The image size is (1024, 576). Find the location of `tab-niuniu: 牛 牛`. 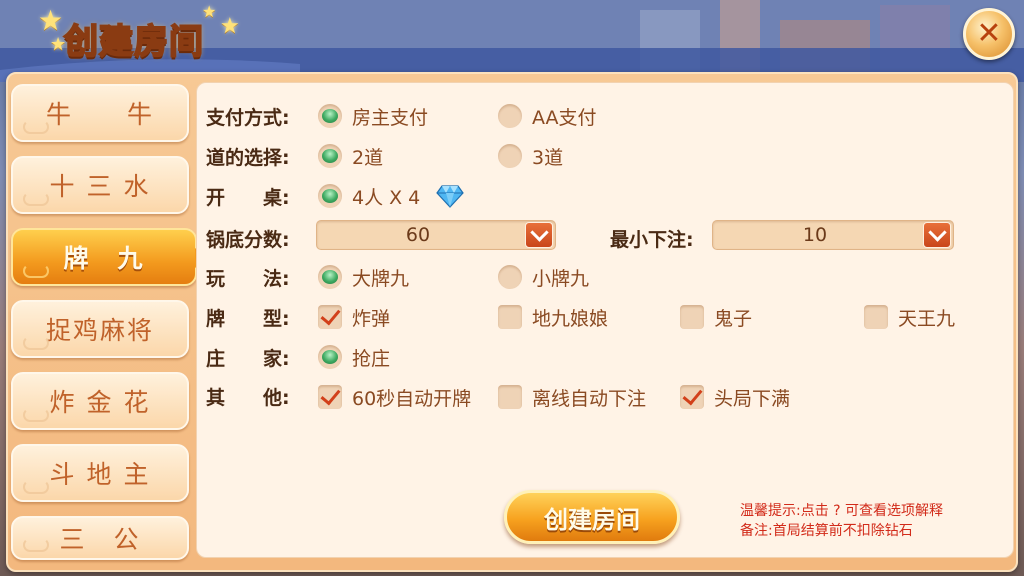

tab-niuniu: 牛 牛 is located at coordinates (100, 113).